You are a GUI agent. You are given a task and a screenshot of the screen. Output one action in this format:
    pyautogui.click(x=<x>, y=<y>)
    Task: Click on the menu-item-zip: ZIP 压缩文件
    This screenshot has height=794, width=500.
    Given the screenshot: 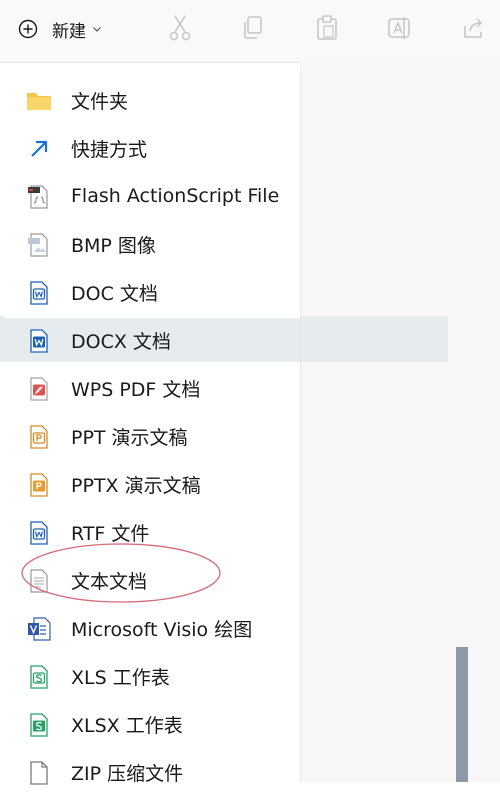 What is the action you would take?
    pyautogui.click(x=152, y=772)
    